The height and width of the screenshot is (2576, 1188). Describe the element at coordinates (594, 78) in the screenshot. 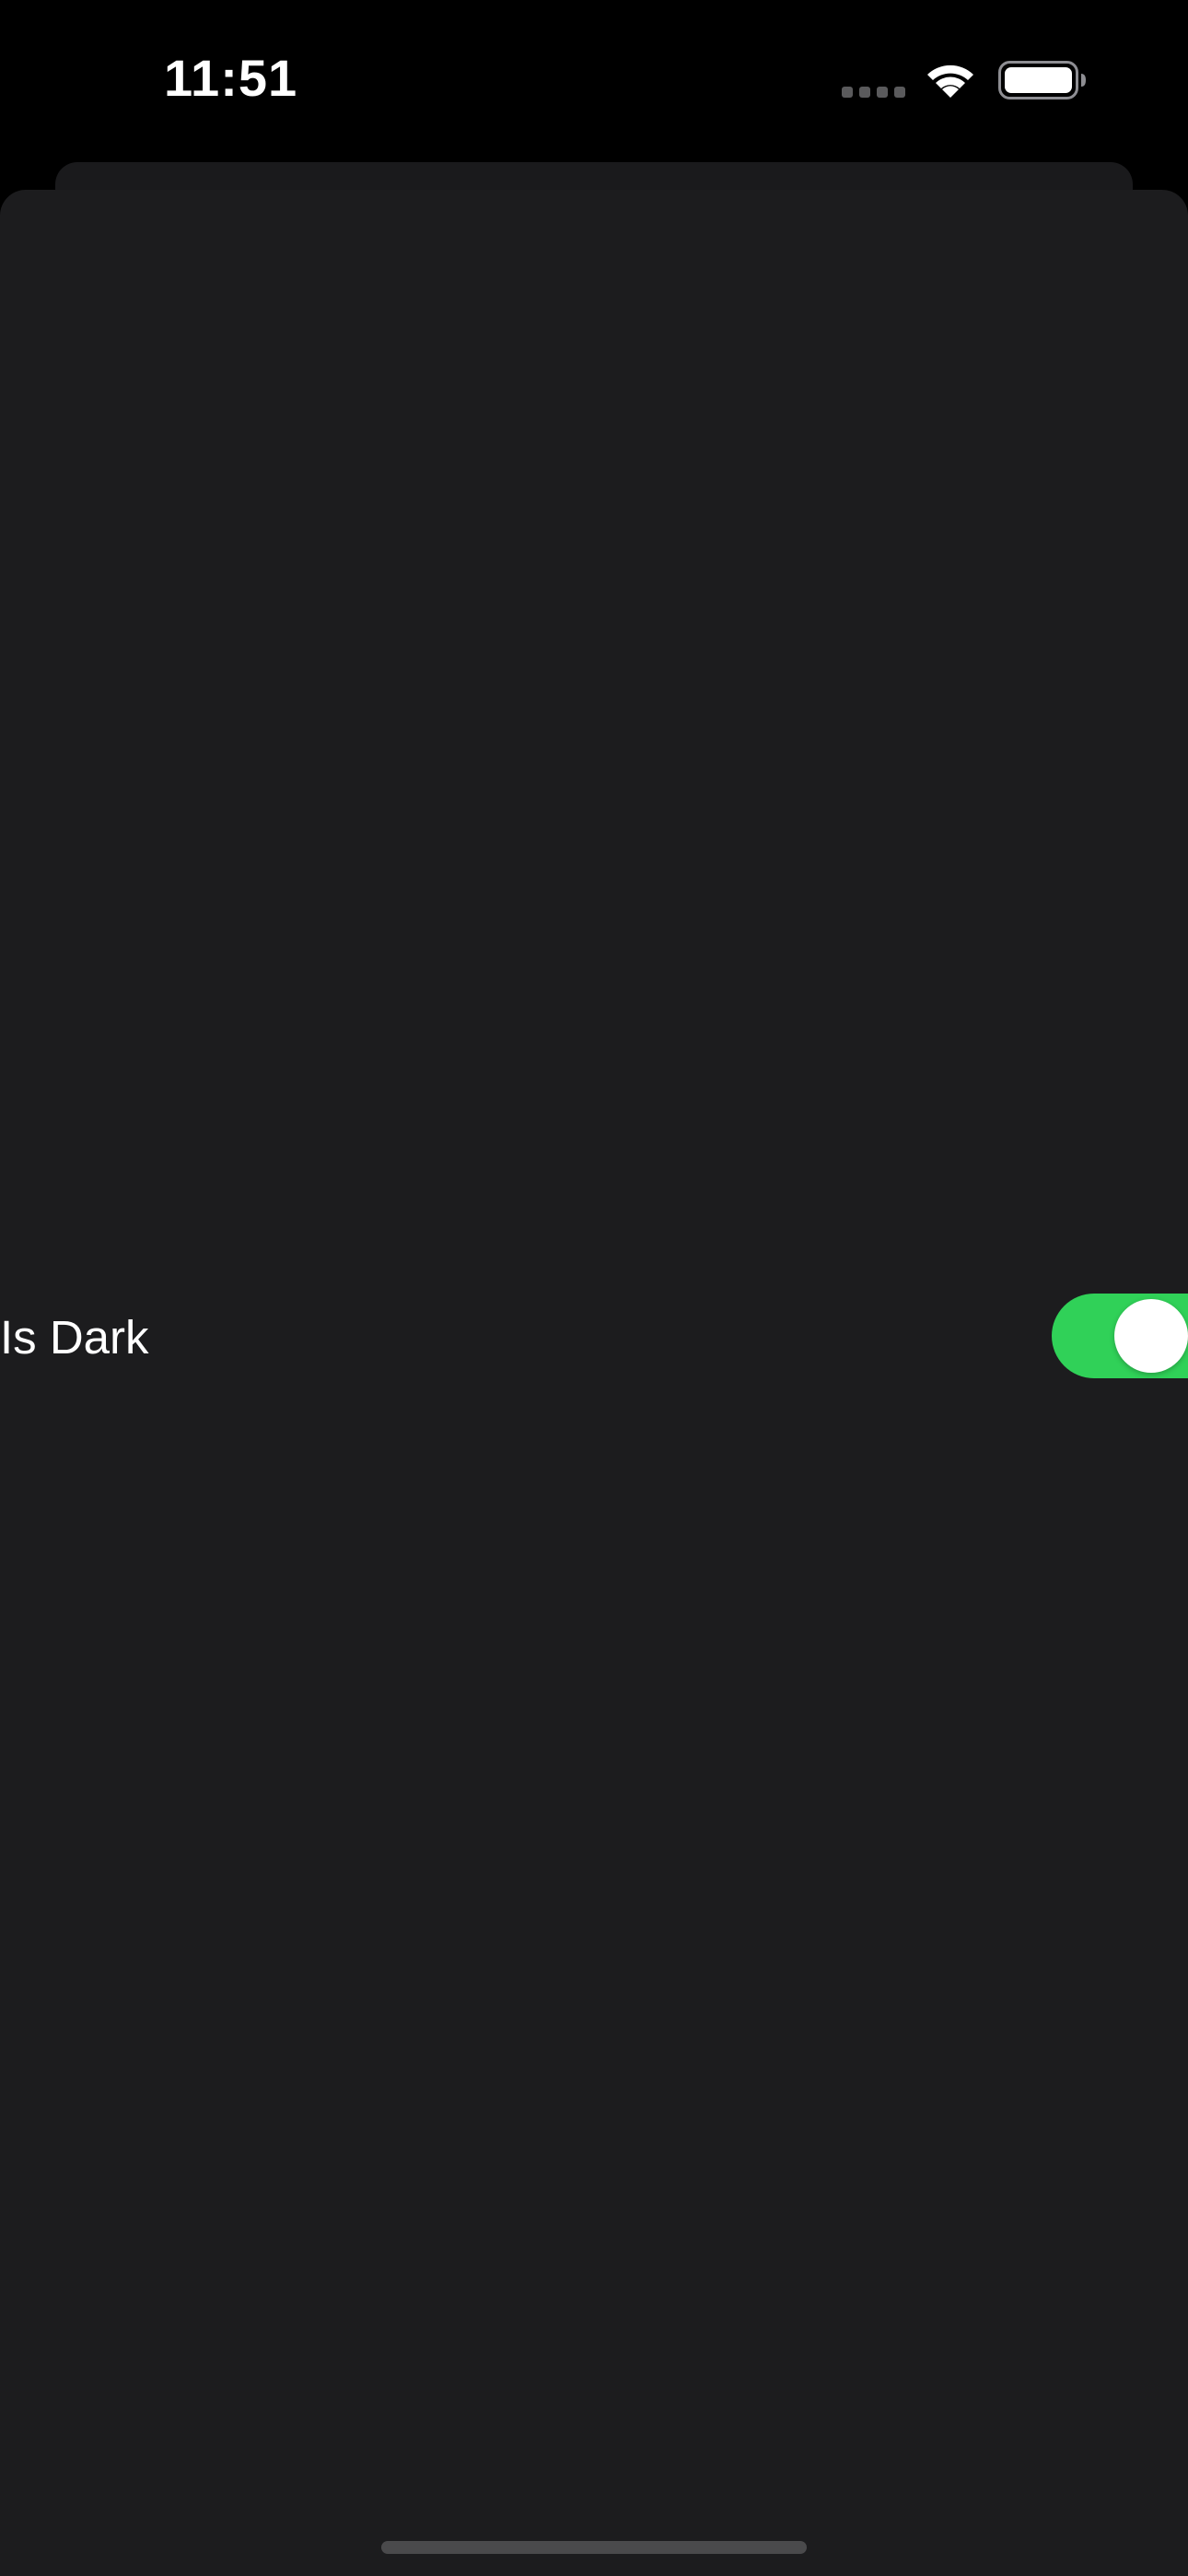

I see `status-bar: 11:51` at that location.